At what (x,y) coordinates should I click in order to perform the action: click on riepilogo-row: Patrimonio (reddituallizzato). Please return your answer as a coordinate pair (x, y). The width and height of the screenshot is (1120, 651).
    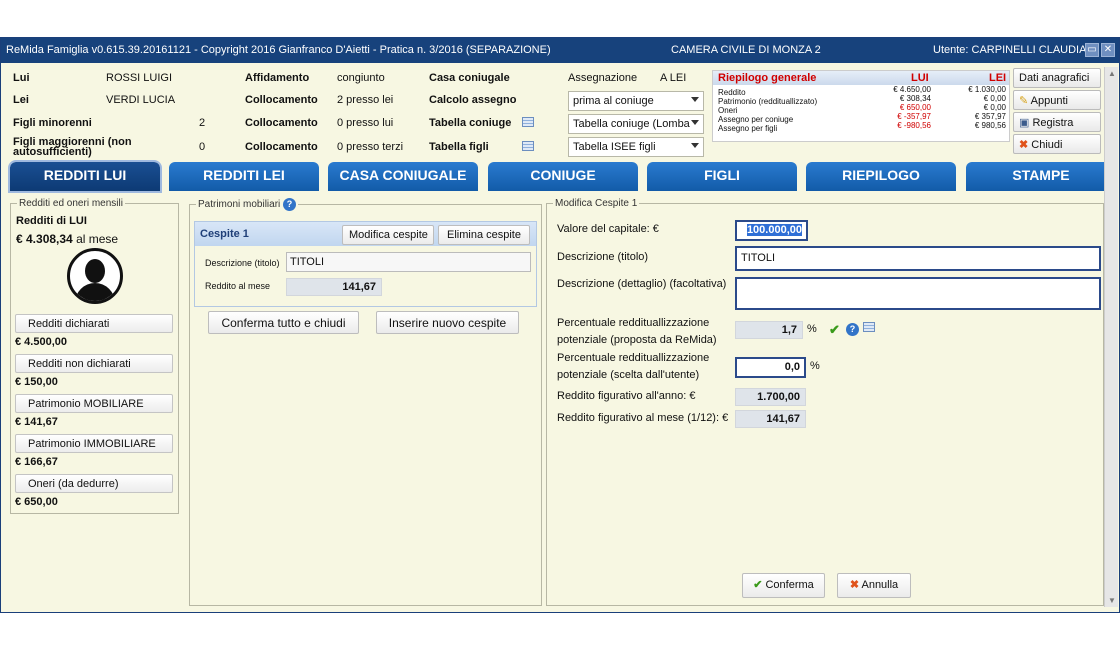
    Looking at the image, I should click on (768, 101).